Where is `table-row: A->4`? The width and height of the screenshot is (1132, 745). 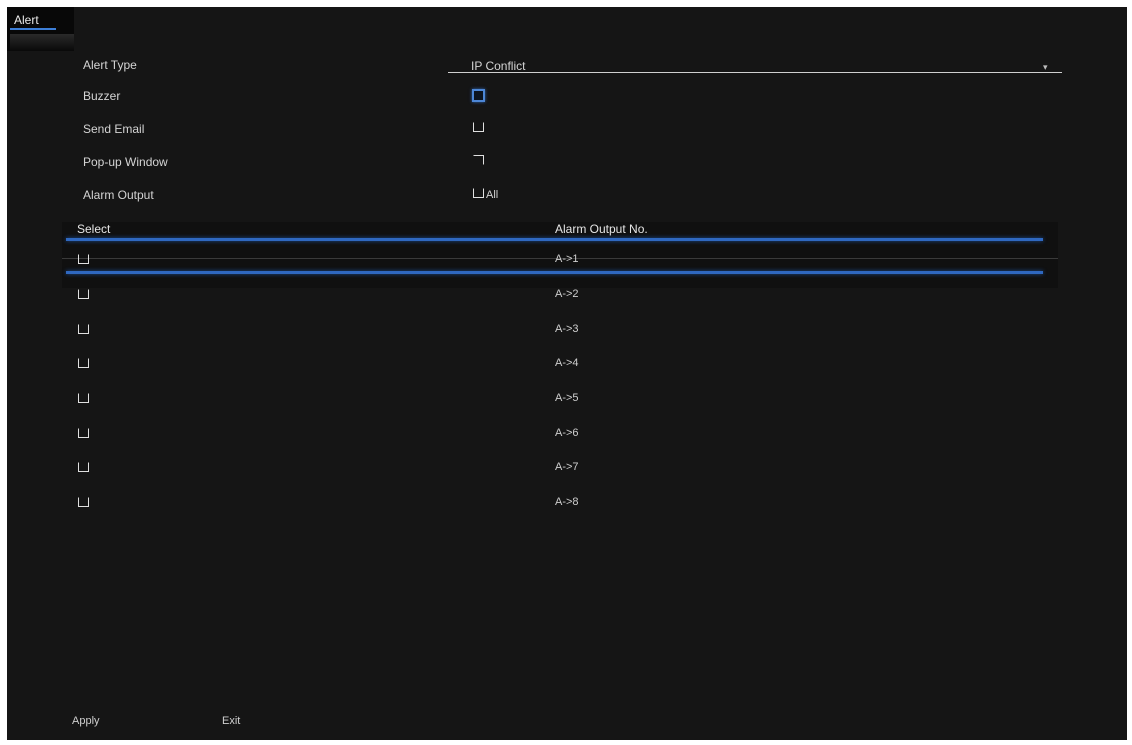
table-row: A->4 is located at coordinates (567, 364).